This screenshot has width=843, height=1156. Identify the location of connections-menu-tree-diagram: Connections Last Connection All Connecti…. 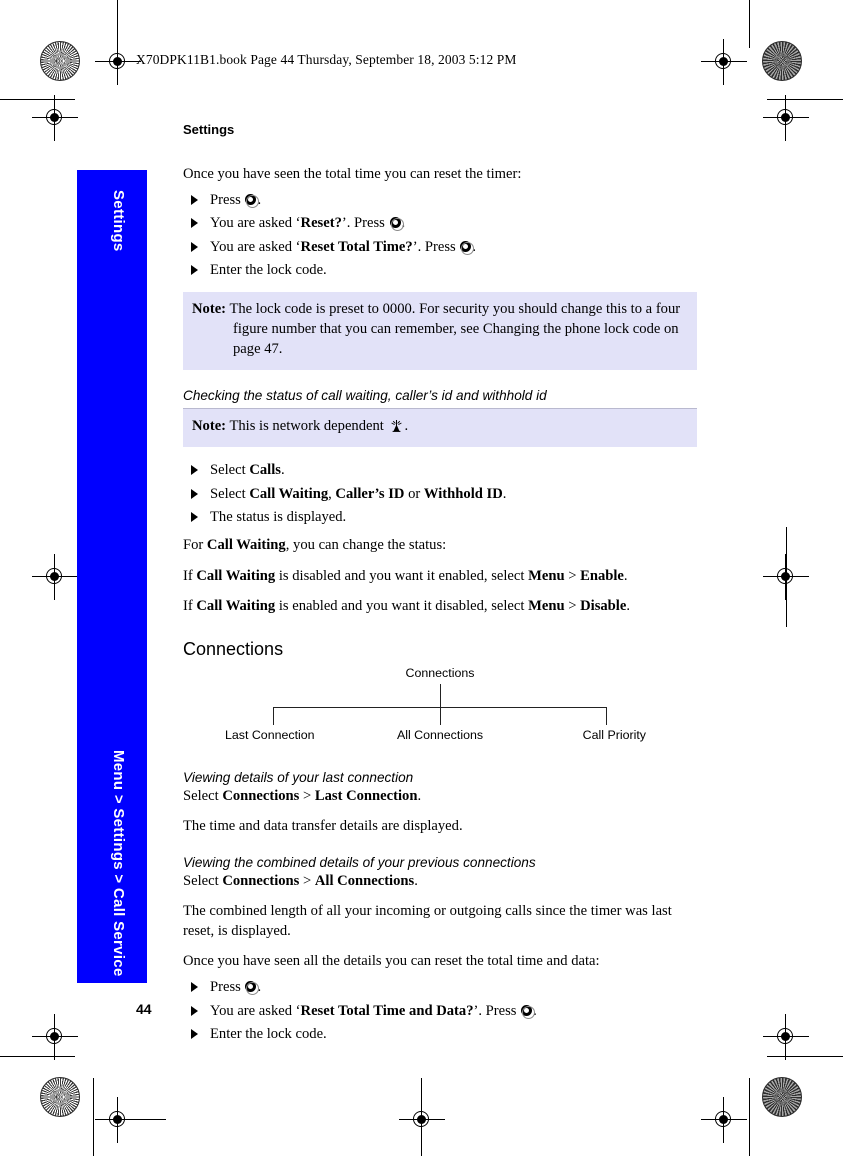
(440, 709).